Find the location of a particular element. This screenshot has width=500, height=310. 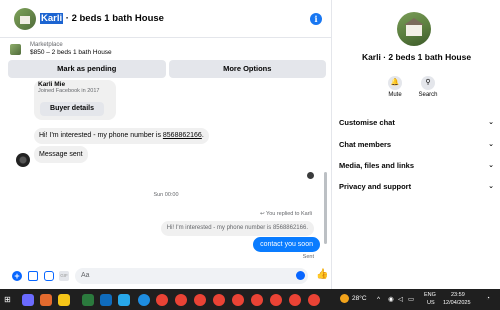

outlook-icon is located at coordinates (106, 300).